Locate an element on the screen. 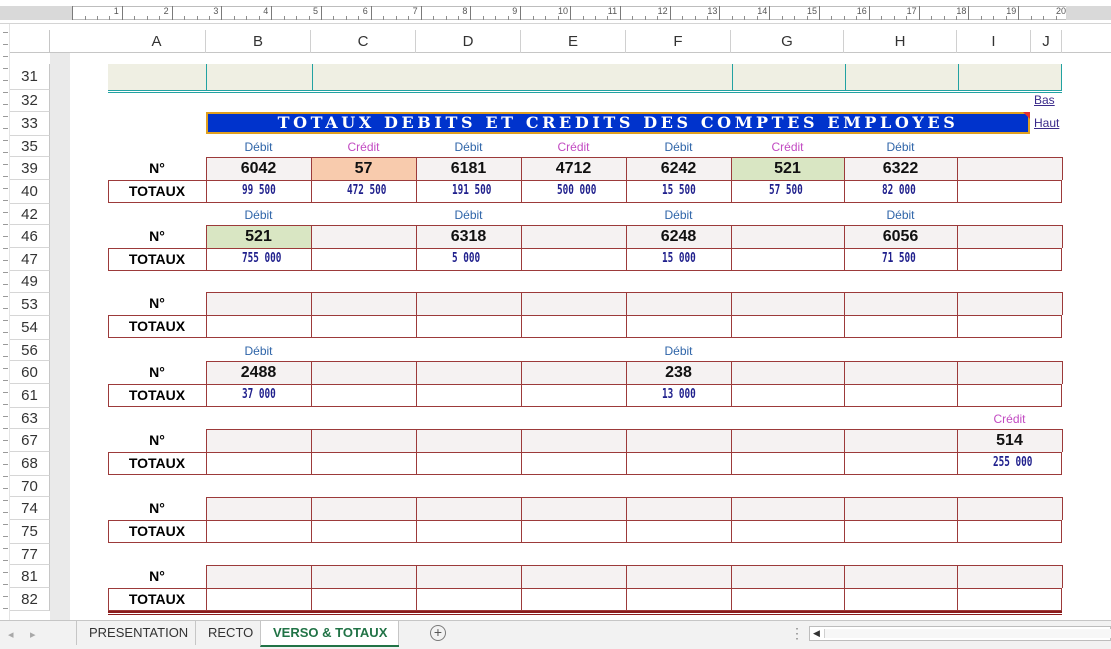 Image resolution: width=1111 pixels, height=649 pixels. entry-kind-label: Débit is located at coordinates (258, 147).